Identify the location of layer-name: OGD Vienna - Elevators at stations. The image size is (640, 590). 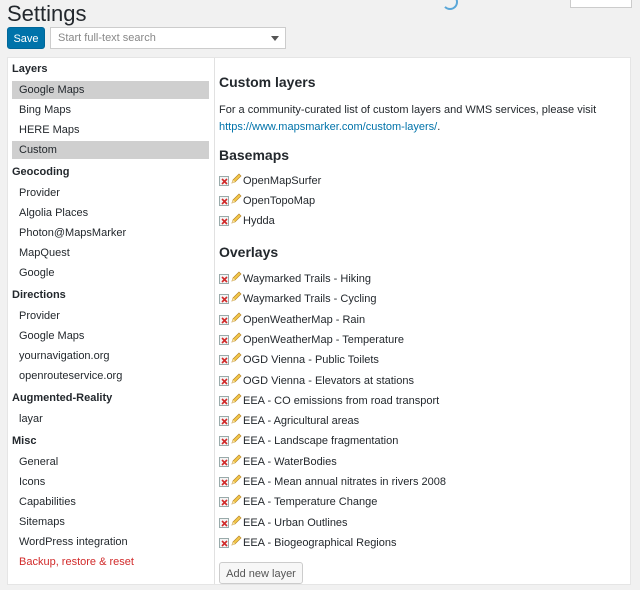
(328, 381).